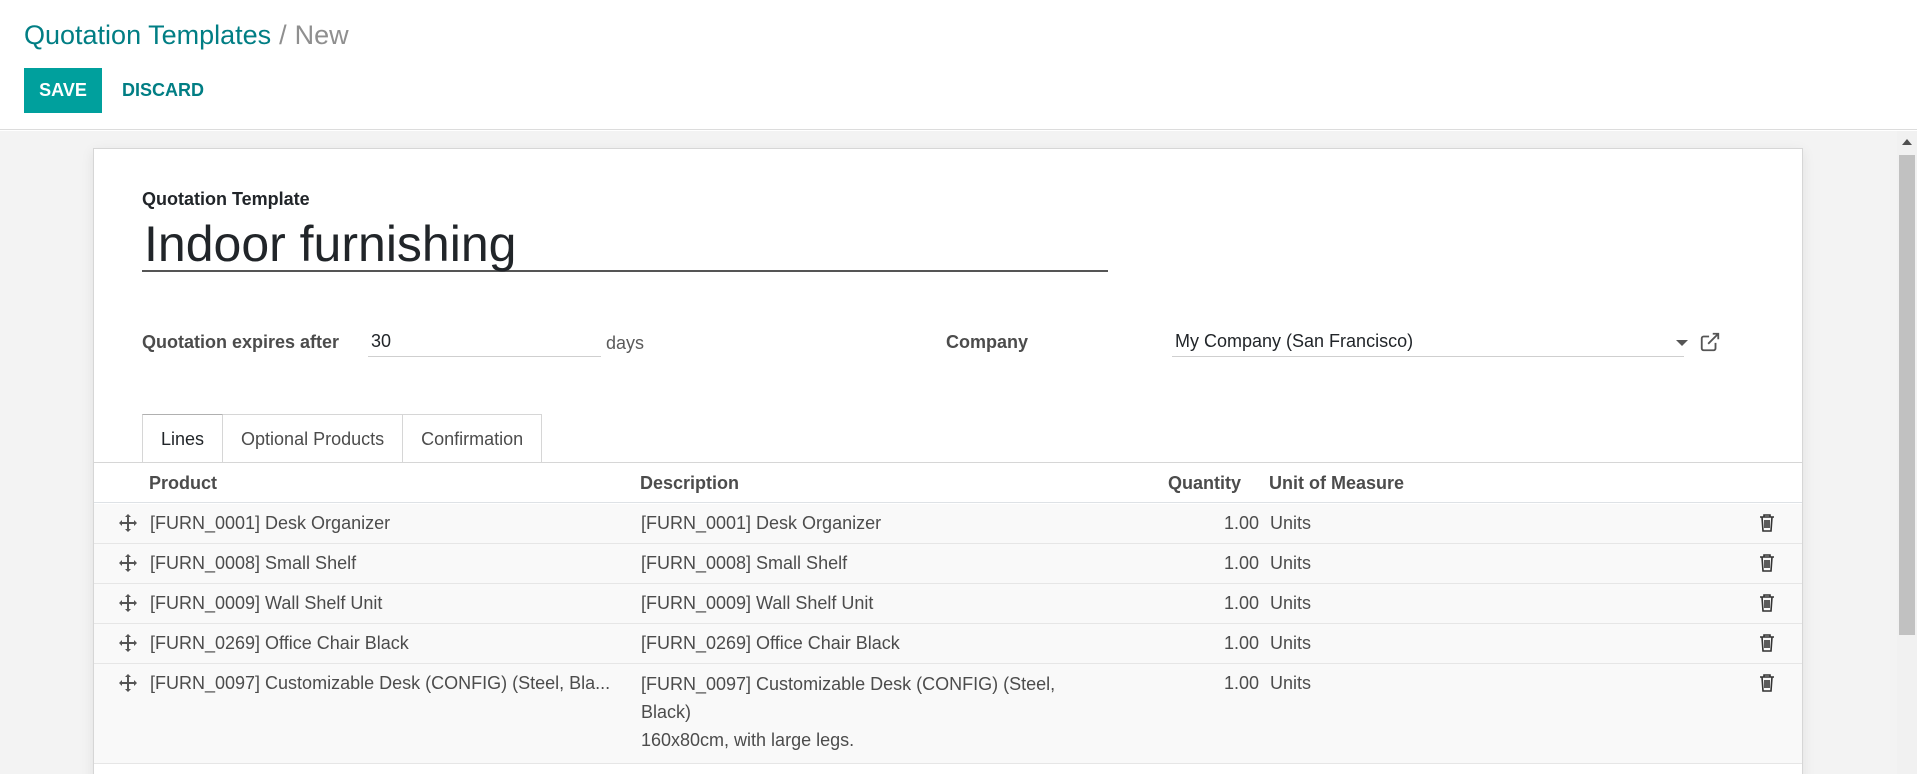 Image resolution: width=1917 pixels, height=774 pixels. What do you see at coordinates (266, 603) in the screenshot?
I see `cell-product: [FURN_0009] Wall Shelf Unit` at bounding box center [266, 603].